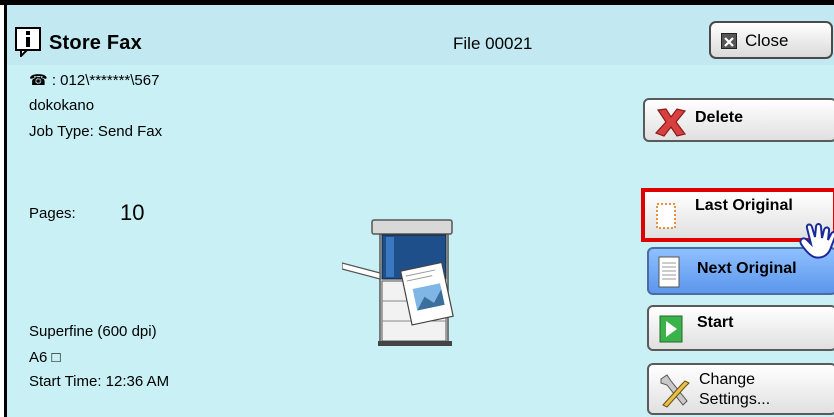 Image resolution: width=834 pixels, height=417 pixels. What do you see at coordinates (669, 272) in the screenshot?
I see `document-icon` at bounding box center [669, 272].